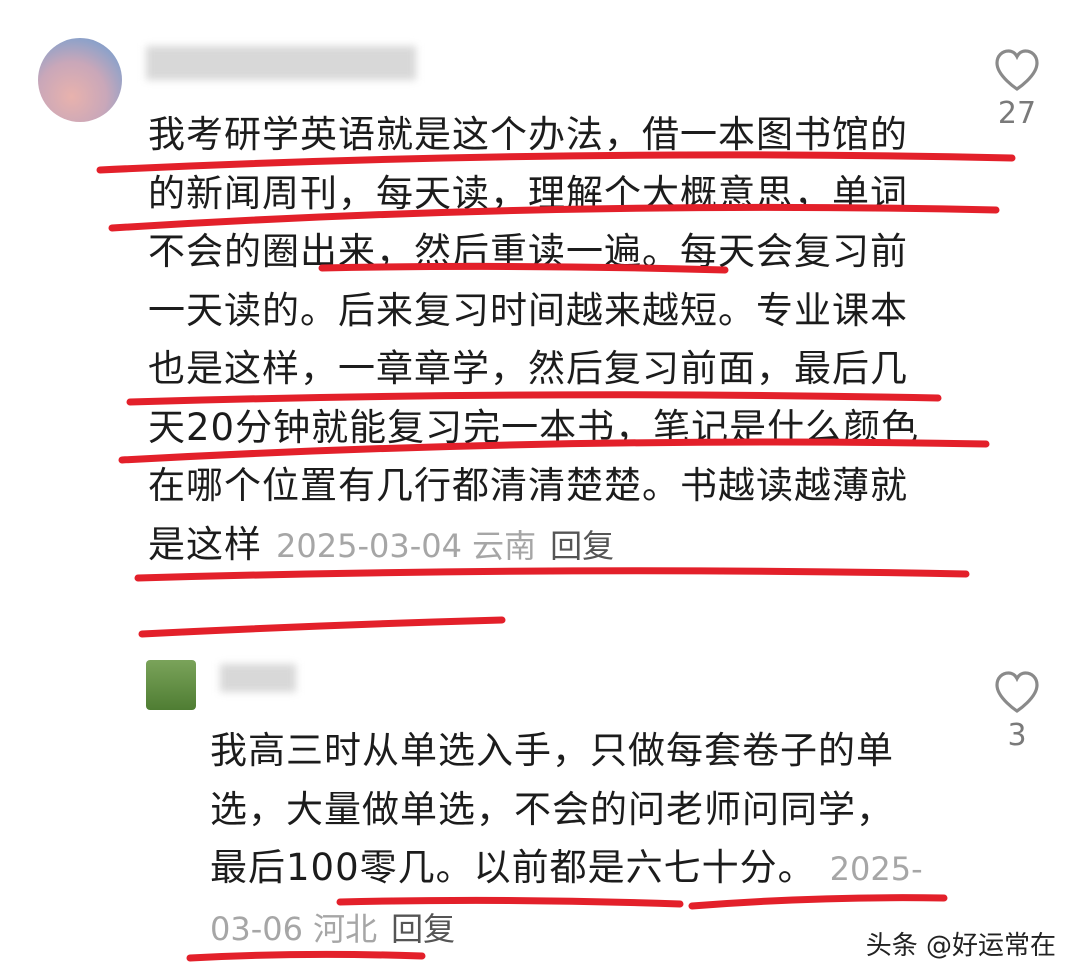 Image resolution: width=1078 pixels, height=980 pixels. Describe the element at coordinates (322, 627) in the screenshot. I see `underline` at that location.